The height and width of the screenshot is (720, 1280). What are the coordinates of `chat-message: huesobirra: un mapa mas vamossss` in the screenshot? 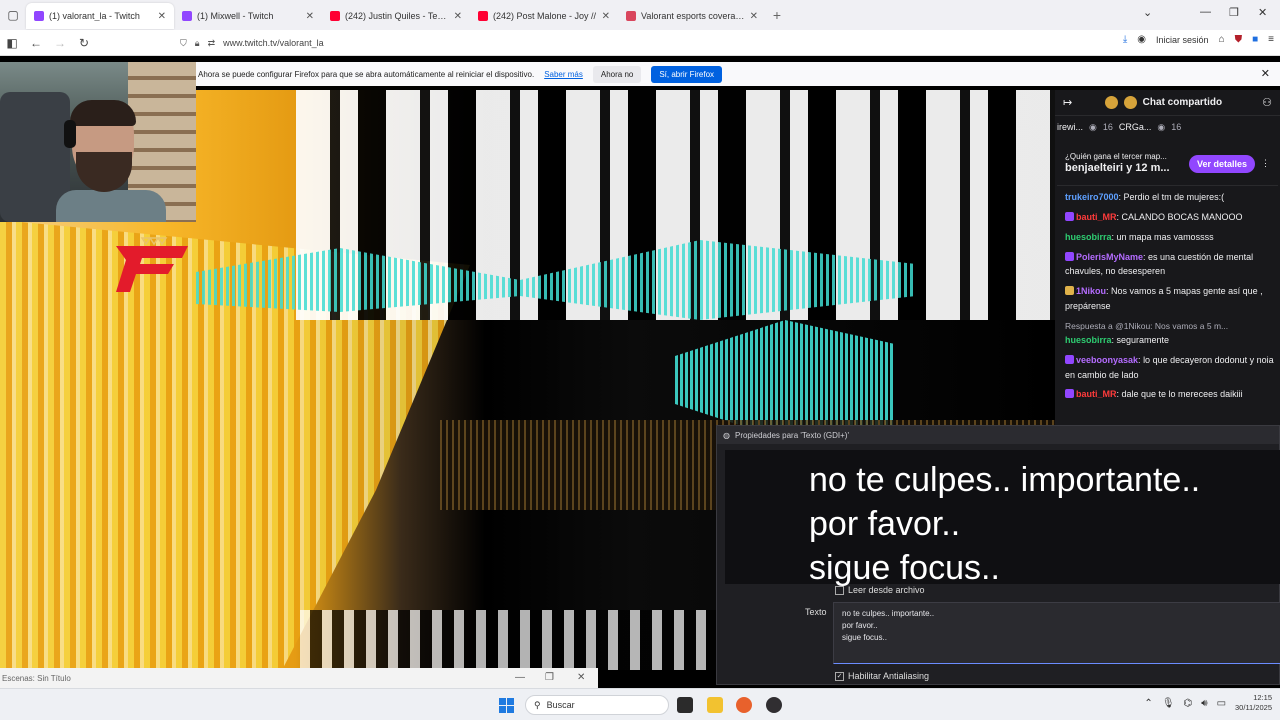 It's located at (1169, 237).